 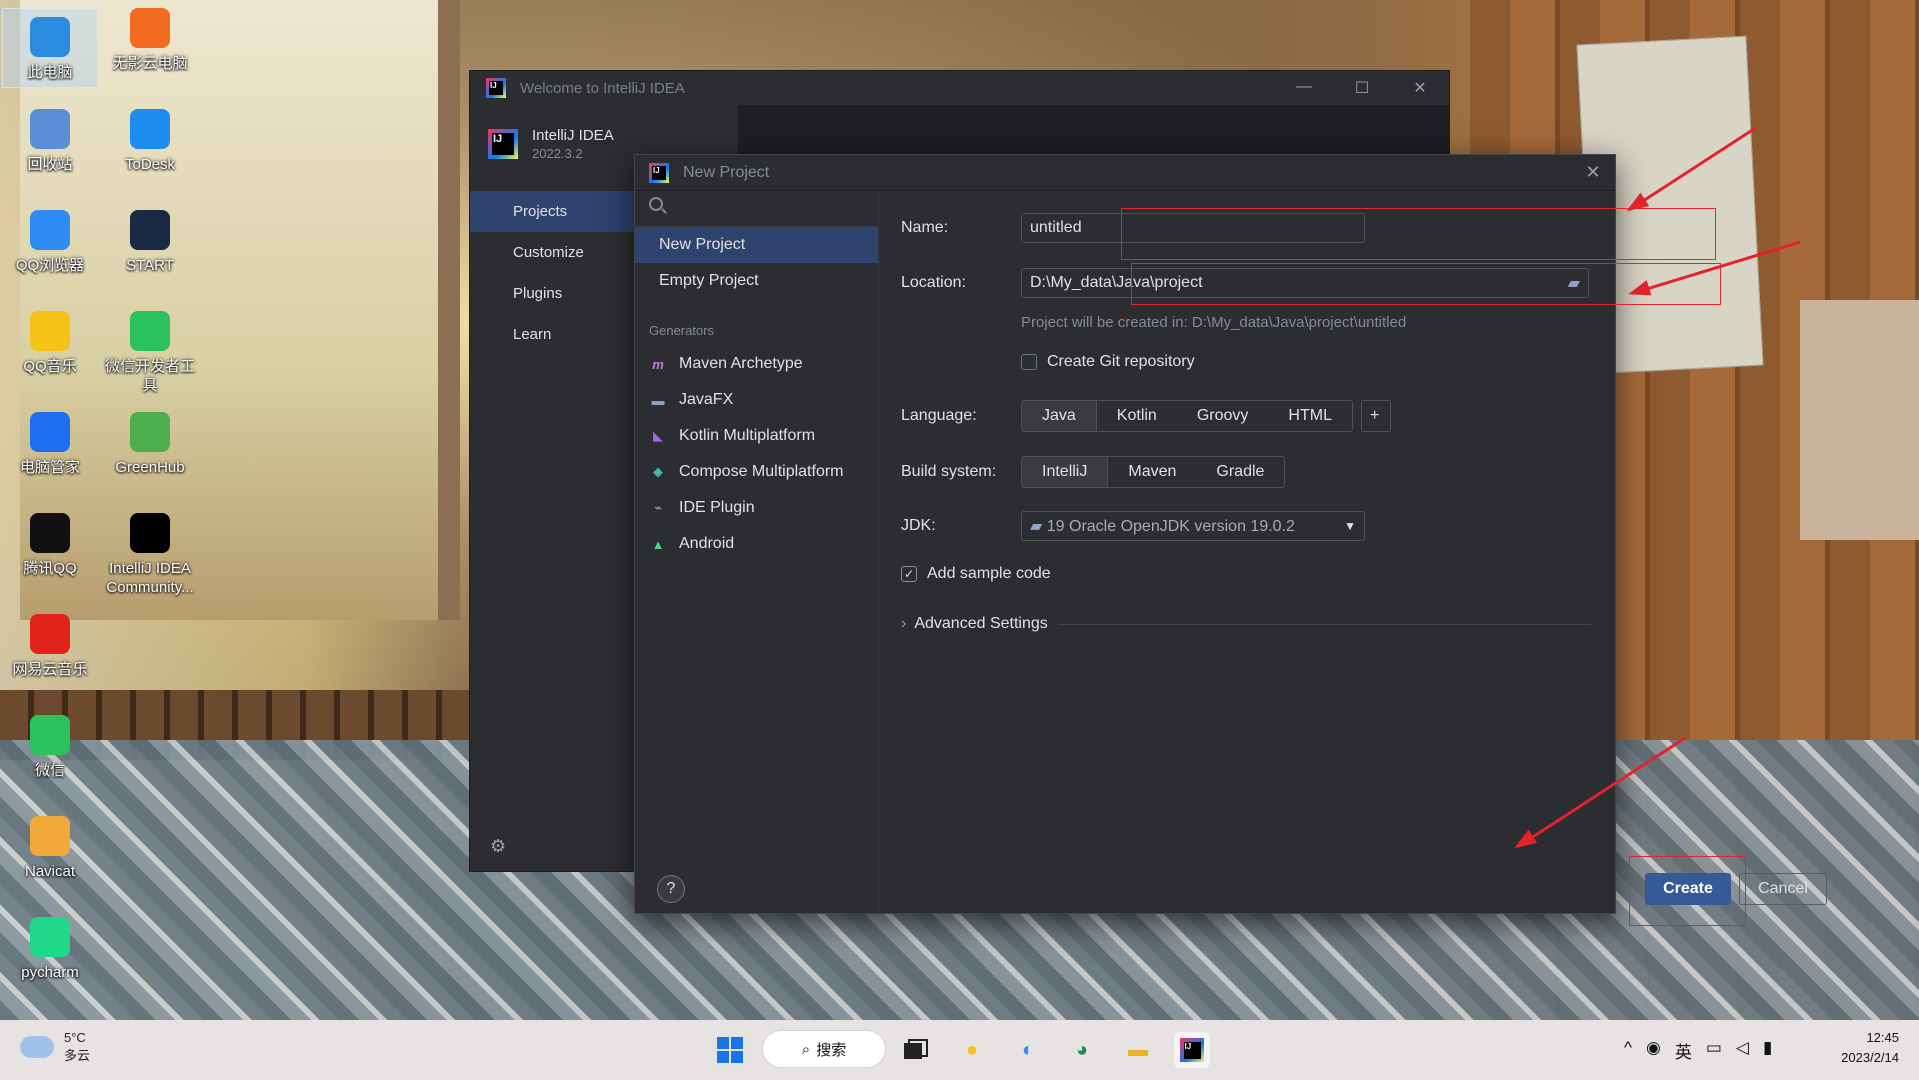 I want to click on search-label: 搜索, so click(x=831, y=1050).